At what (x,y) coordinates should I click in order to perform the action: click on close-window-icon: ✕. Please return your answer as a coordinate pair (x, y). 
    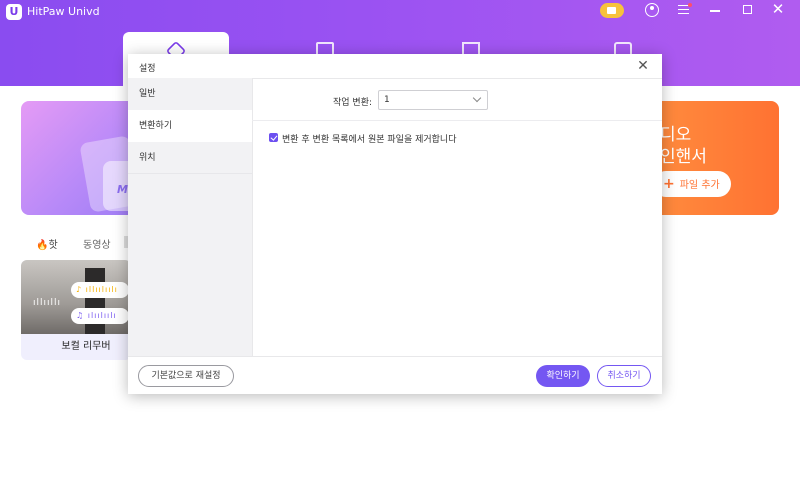
    Looking at the image, I should click on (778, 9).